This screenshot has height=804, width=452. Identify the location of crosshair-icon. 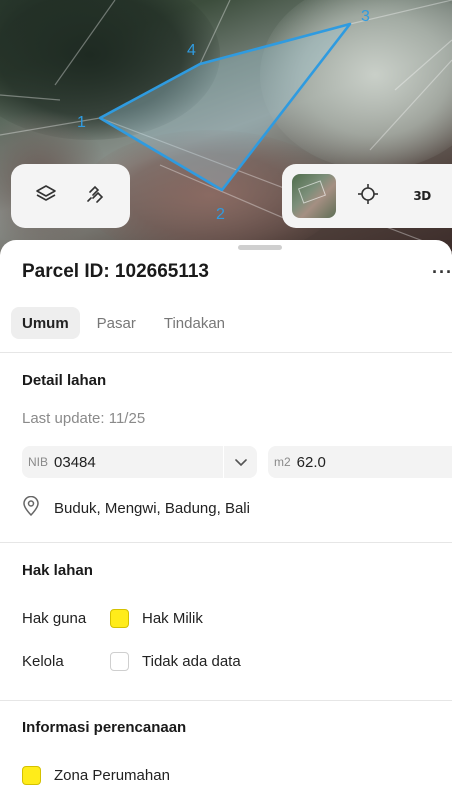
(368, 196).